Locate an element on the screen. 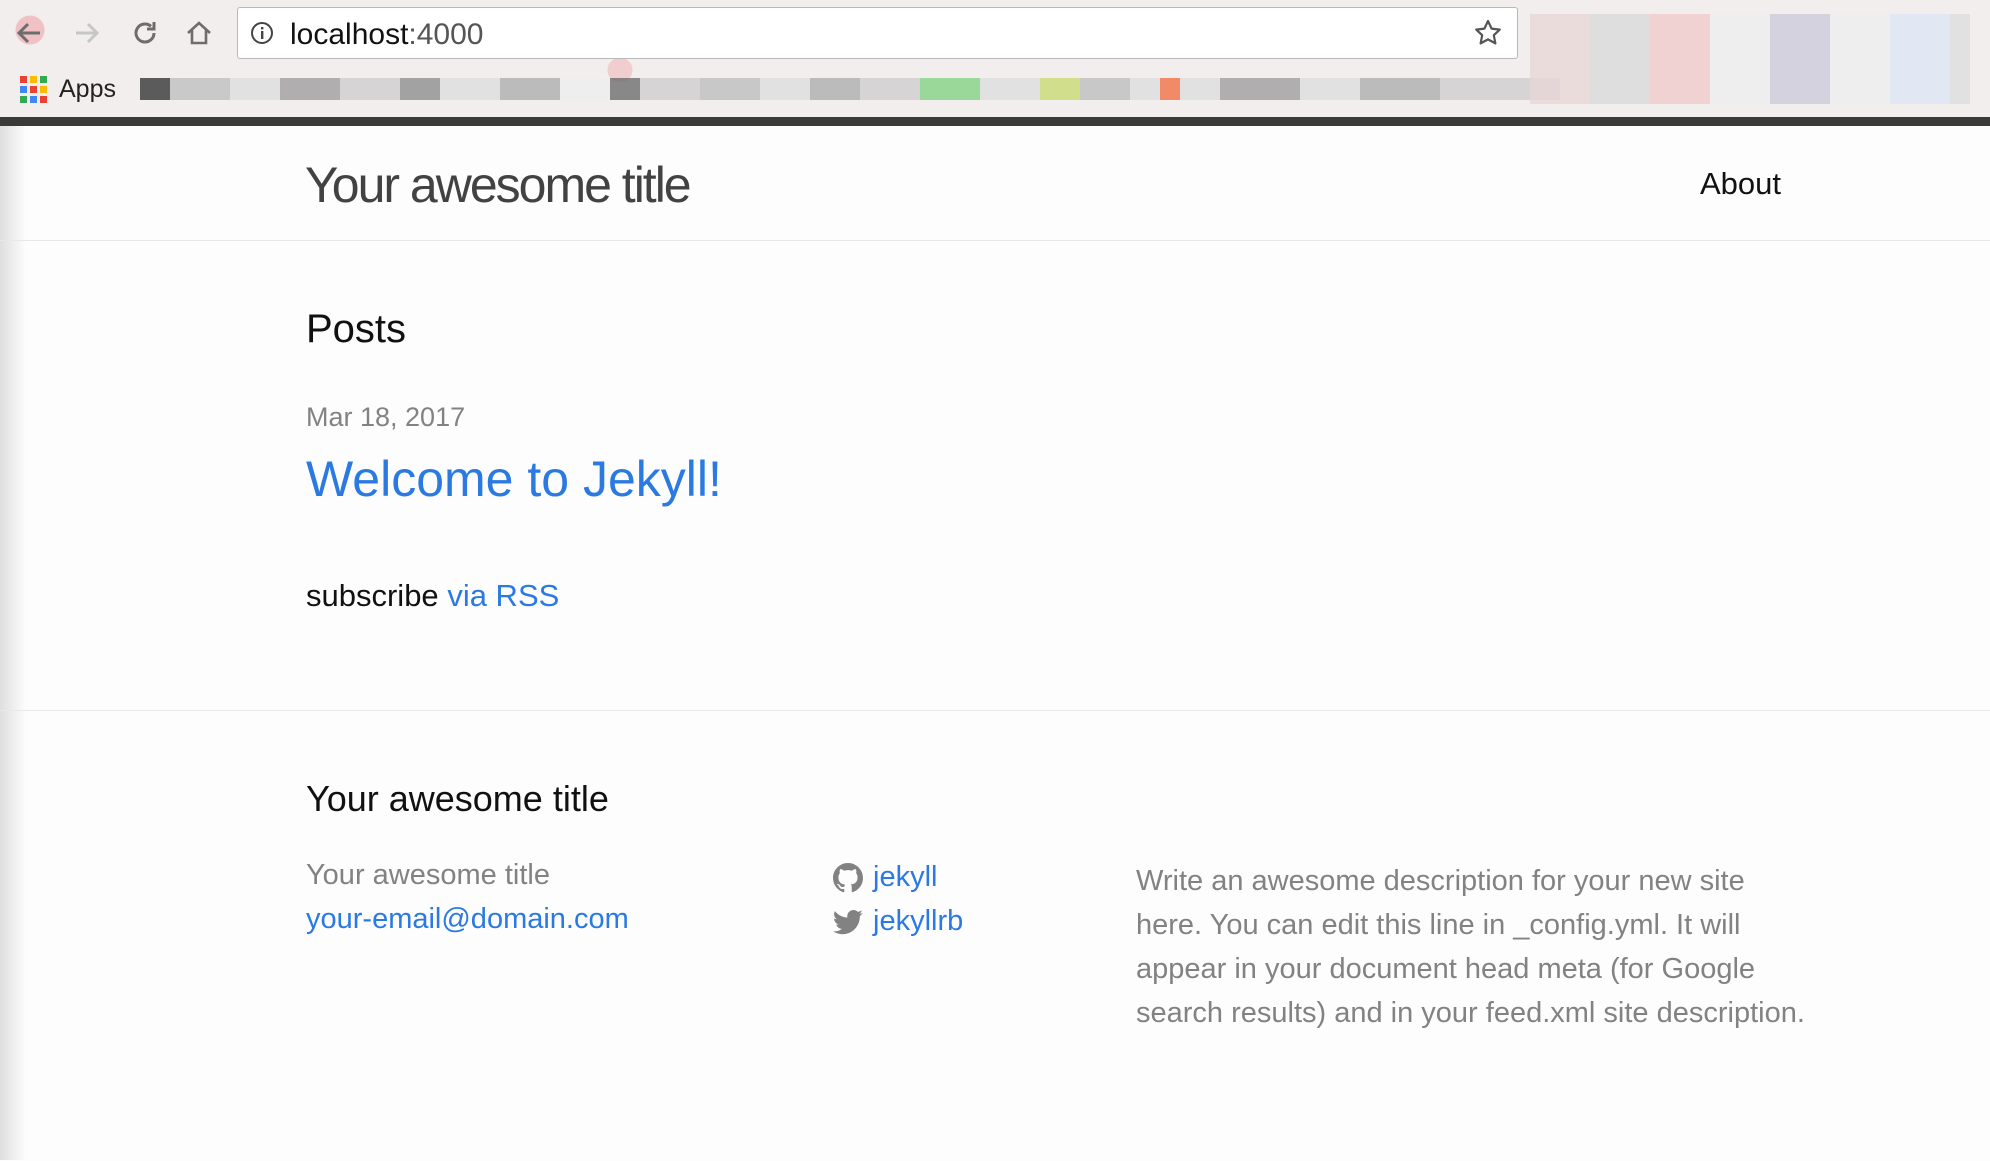  bookmark-apps: Apps is located at coordinates (68, 89).